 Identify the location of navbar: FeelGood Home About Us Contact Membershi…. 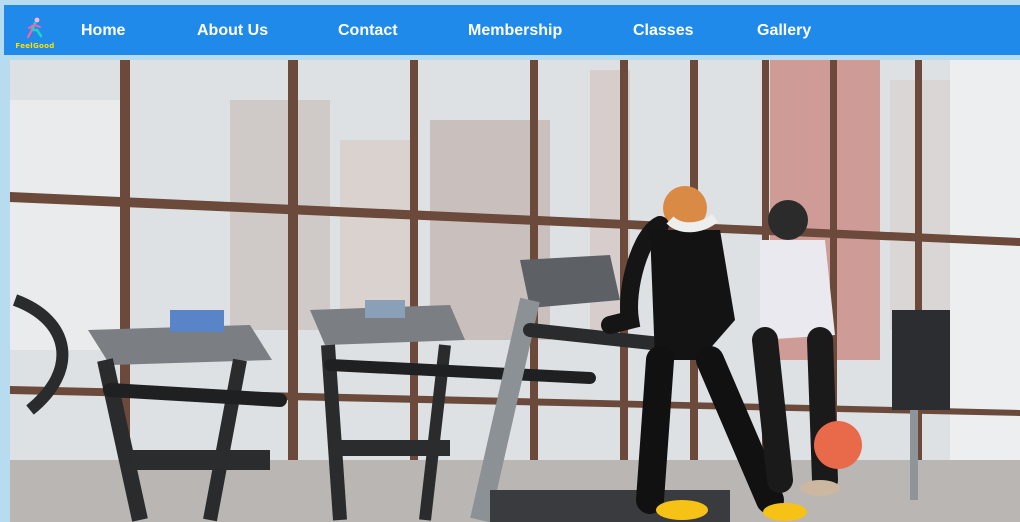
(512, 30).